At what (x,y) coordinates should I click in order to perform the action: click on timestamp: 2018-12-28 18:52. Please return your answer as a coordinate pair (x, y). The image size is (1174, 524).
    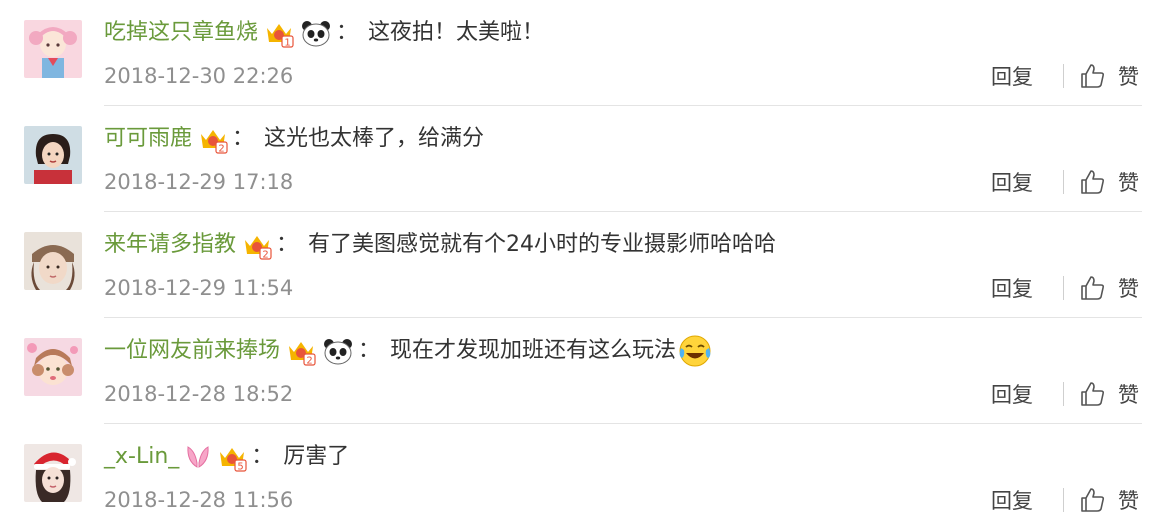
    Looking at the image, I should click on (199, 394).